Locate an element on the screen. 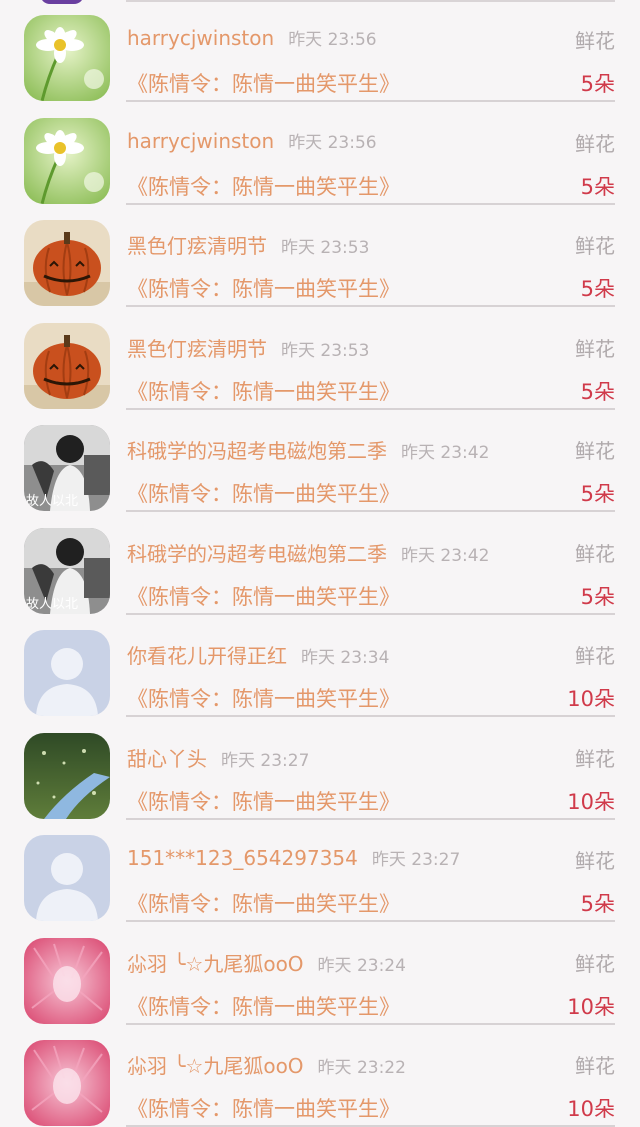  gift-record-row: 尛羽 ╰☆九尾狐ooO 昨天 23:24 鲜花《陈情令：陈情一曲笑平生》 10朵 is located at coordinates (320, 974).